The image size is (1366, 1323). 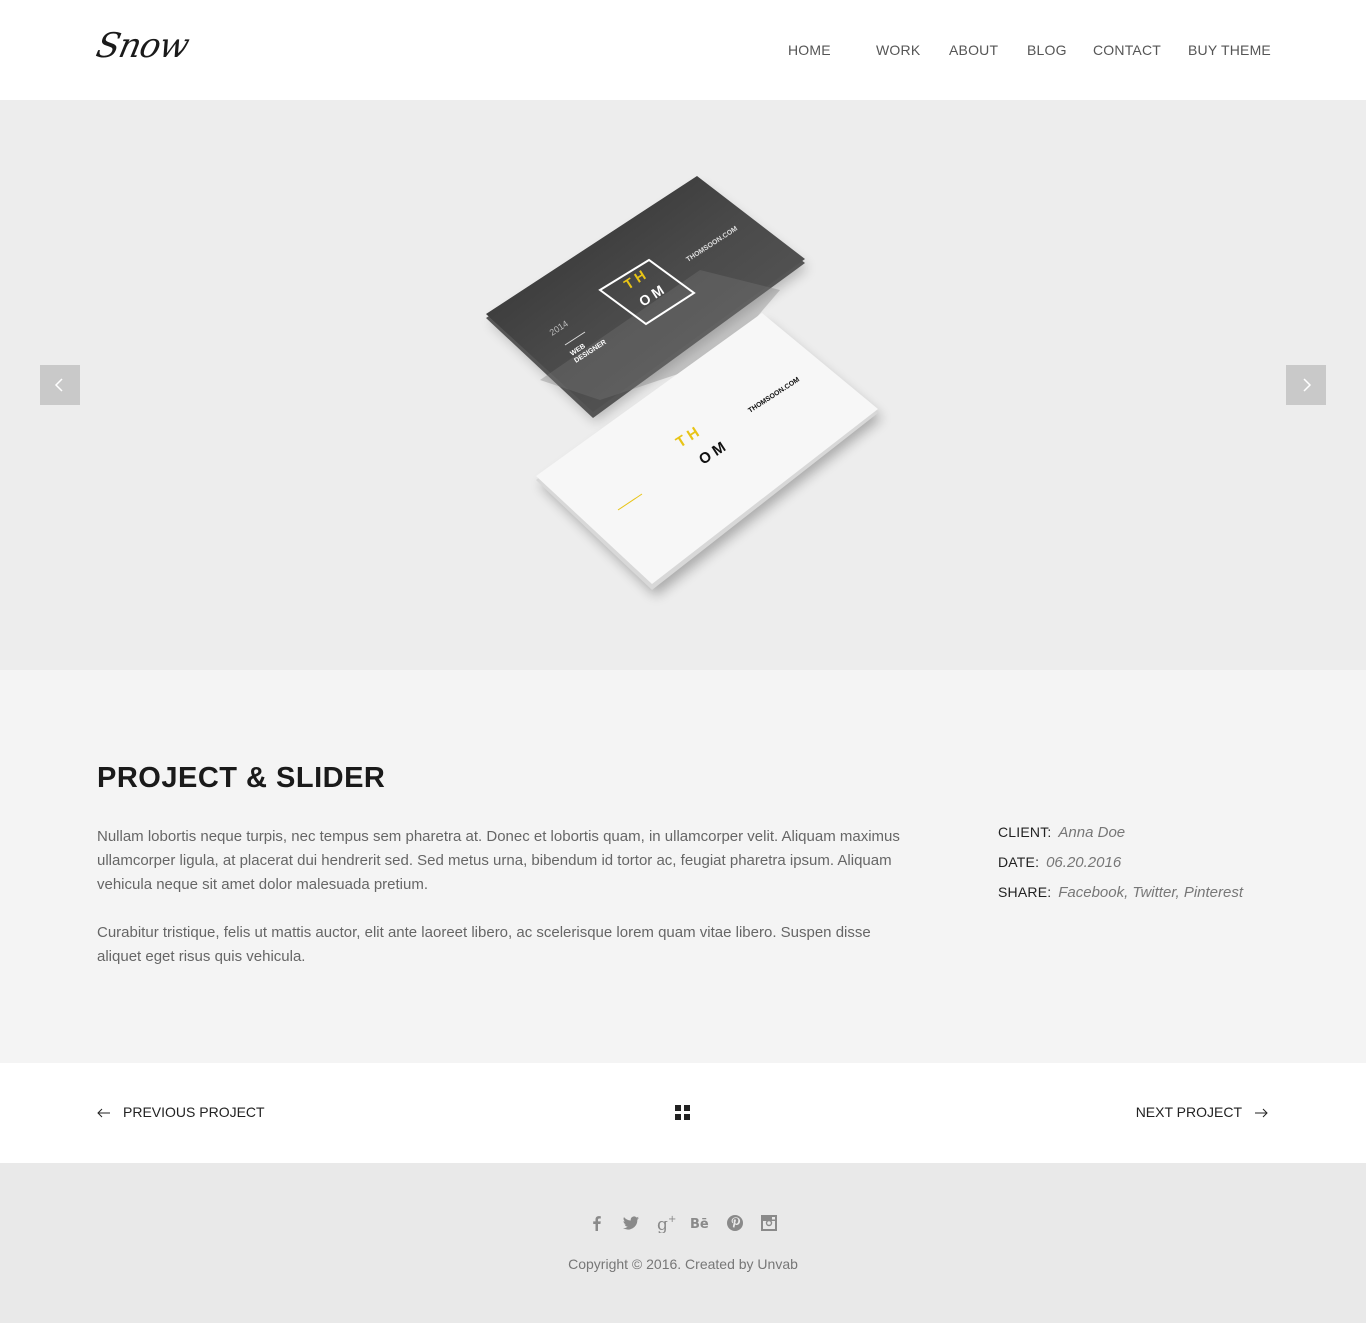 I want to click on project-title: PROJECT & SLIDER, so click(x=241, y=778).